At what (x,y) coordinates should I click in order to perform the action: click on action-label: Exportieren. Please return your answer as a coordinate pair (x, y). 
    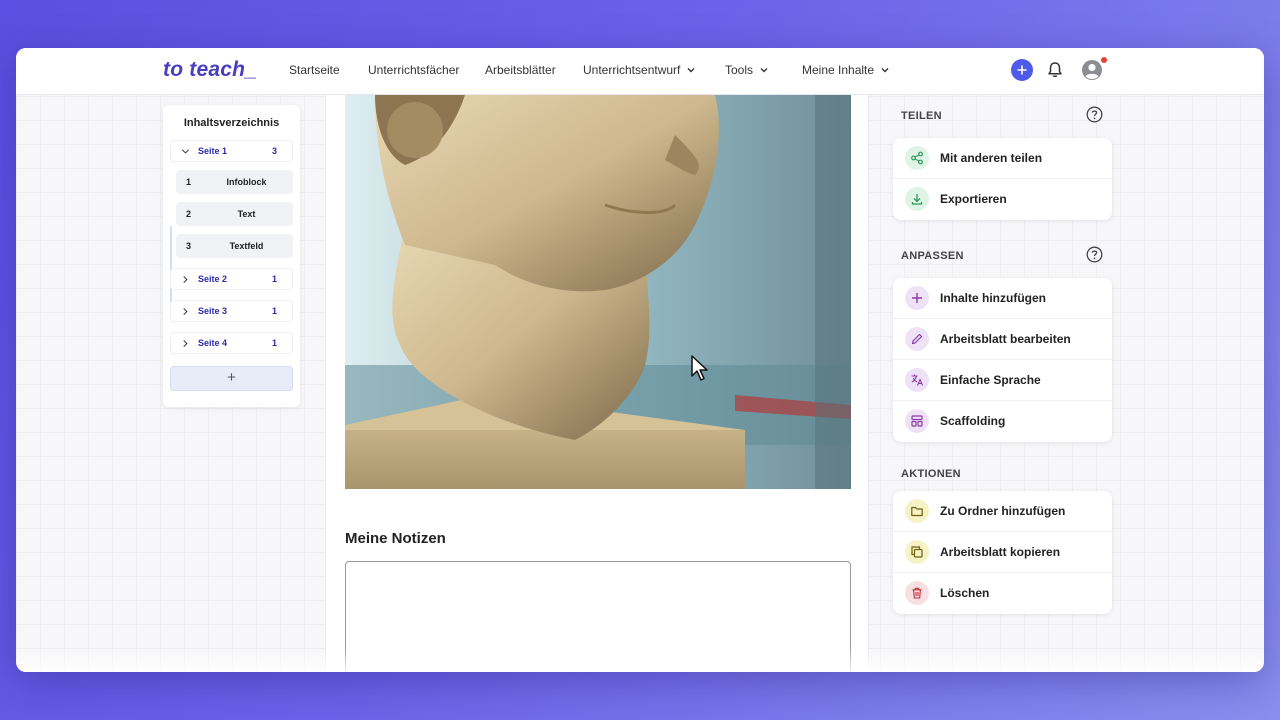
    Looking at the image, I should click on (973, 199).